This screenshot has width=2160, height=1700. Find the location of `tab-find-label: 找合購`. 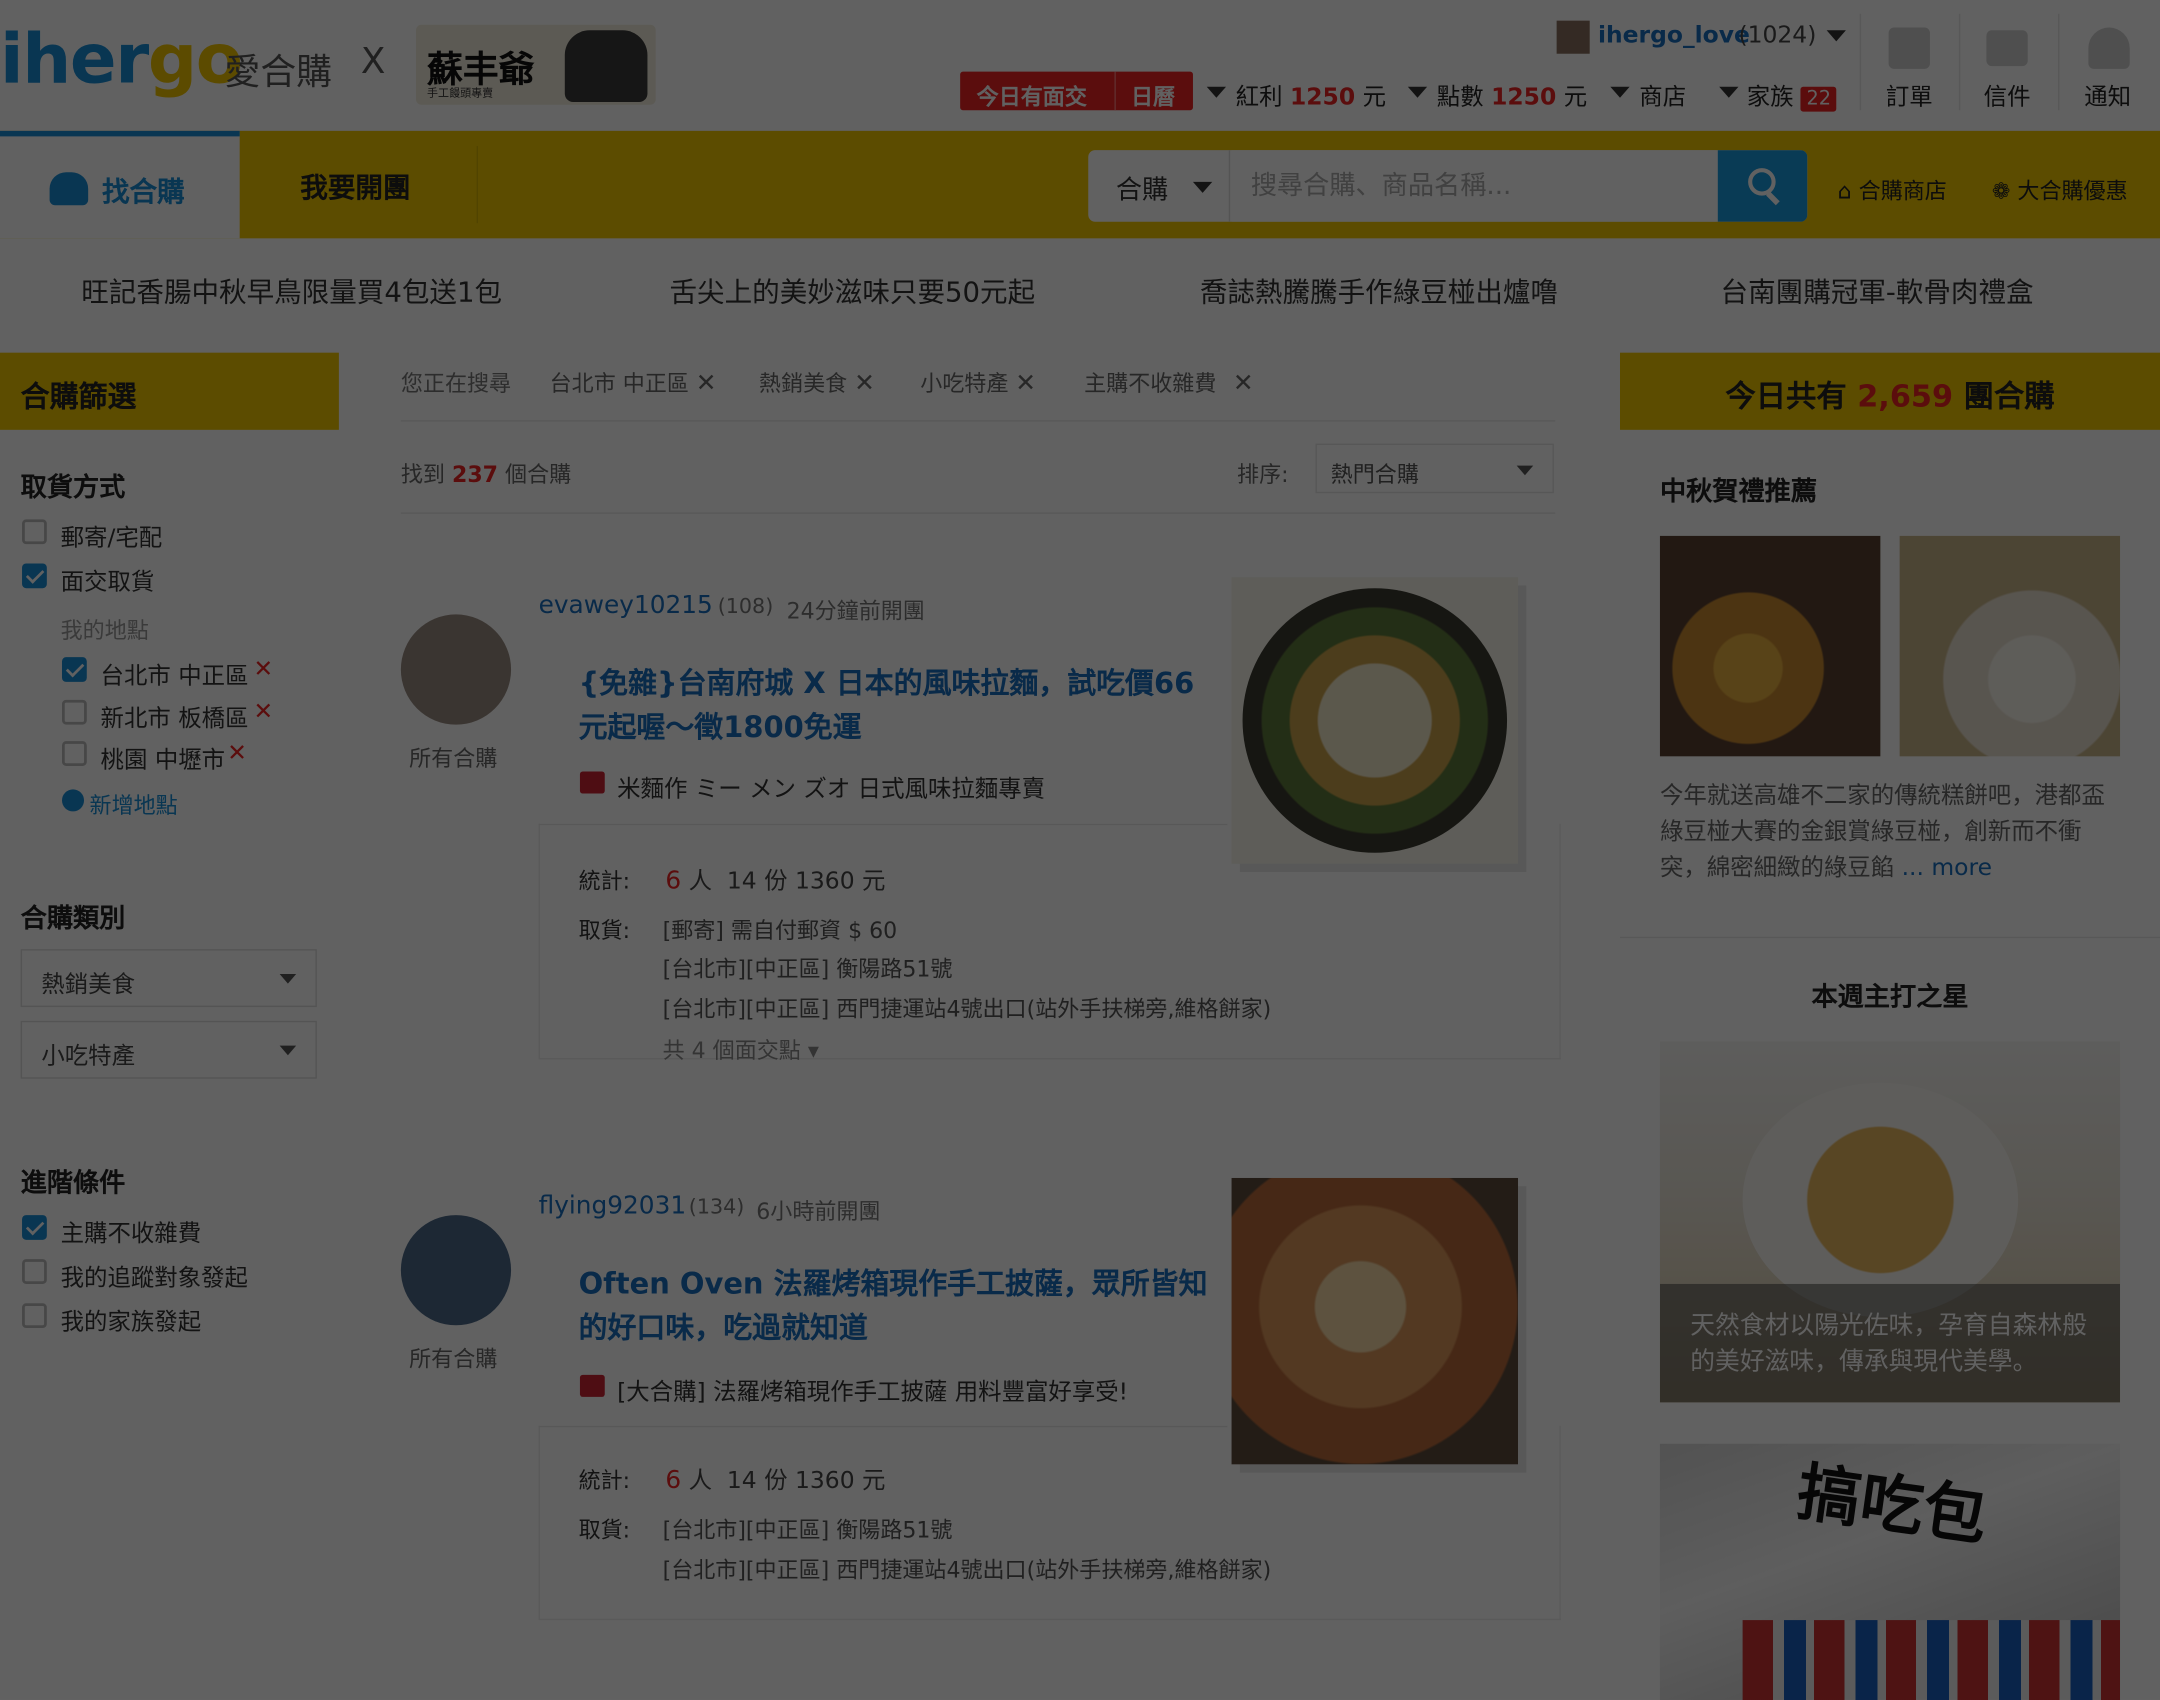

tab-find-label: 找合購 is located at coordinates (143, 191).